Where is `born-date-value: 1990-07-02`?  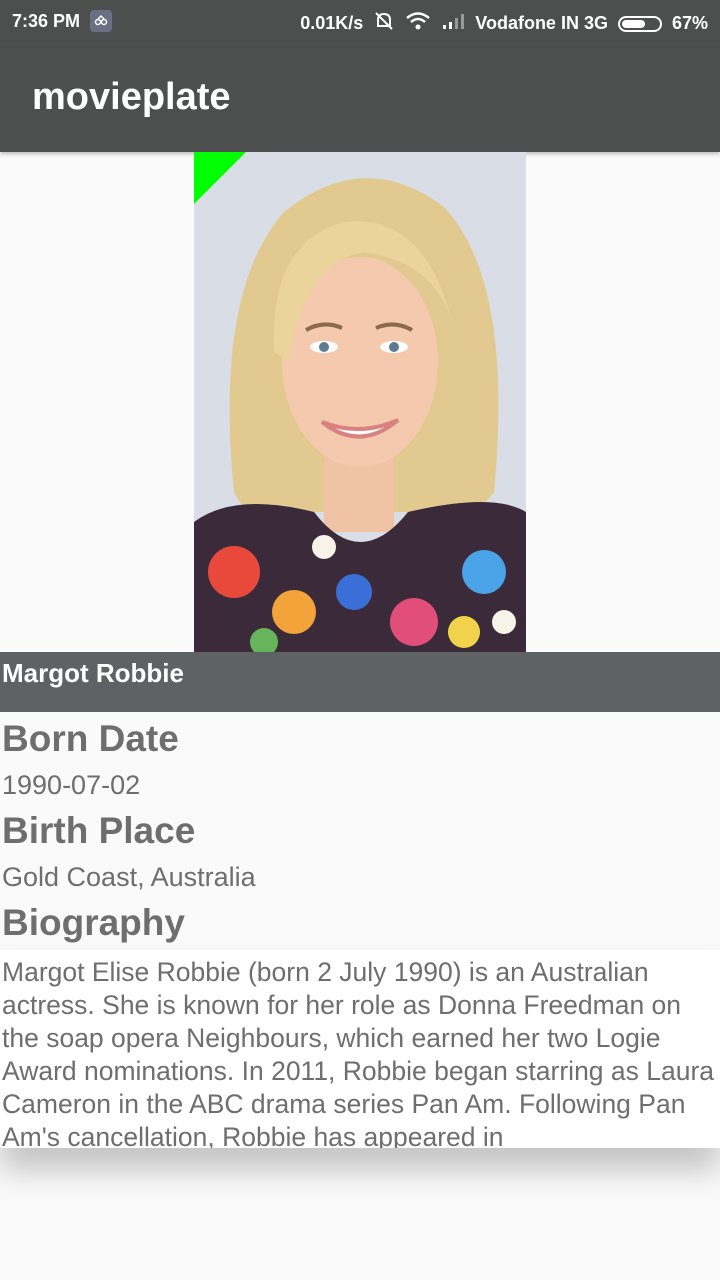
born-date-value: 1990-07-02 is located at coordinates (71, 785).